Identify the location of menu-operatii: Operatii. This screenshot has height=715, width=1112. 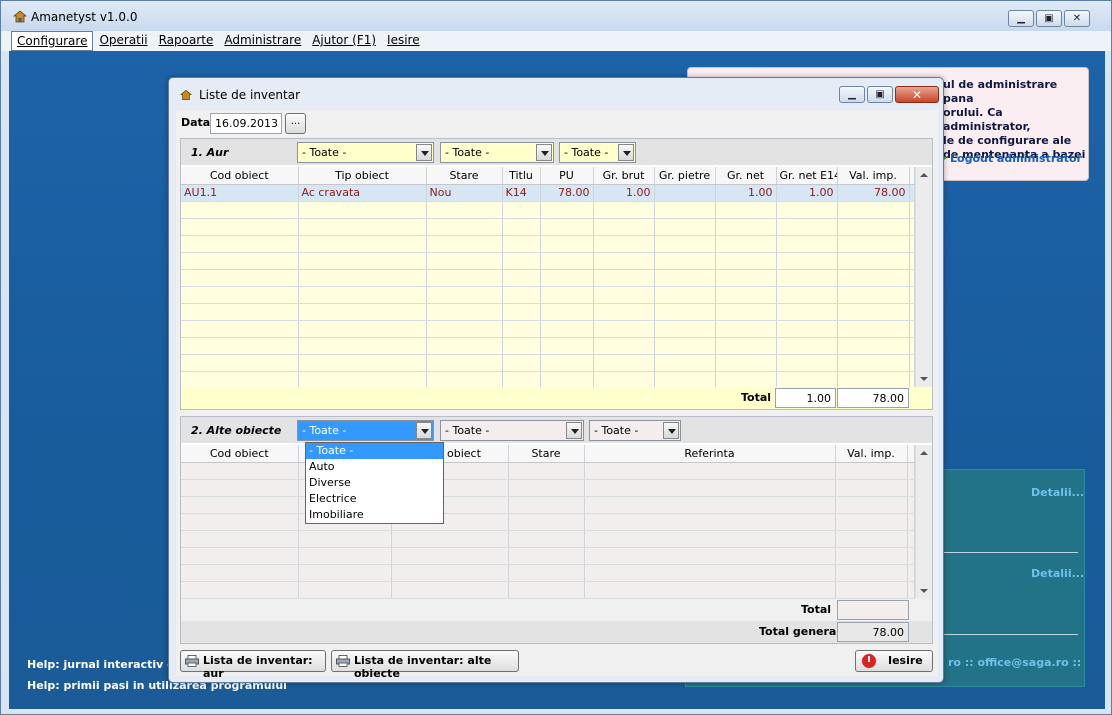
(123, 41).